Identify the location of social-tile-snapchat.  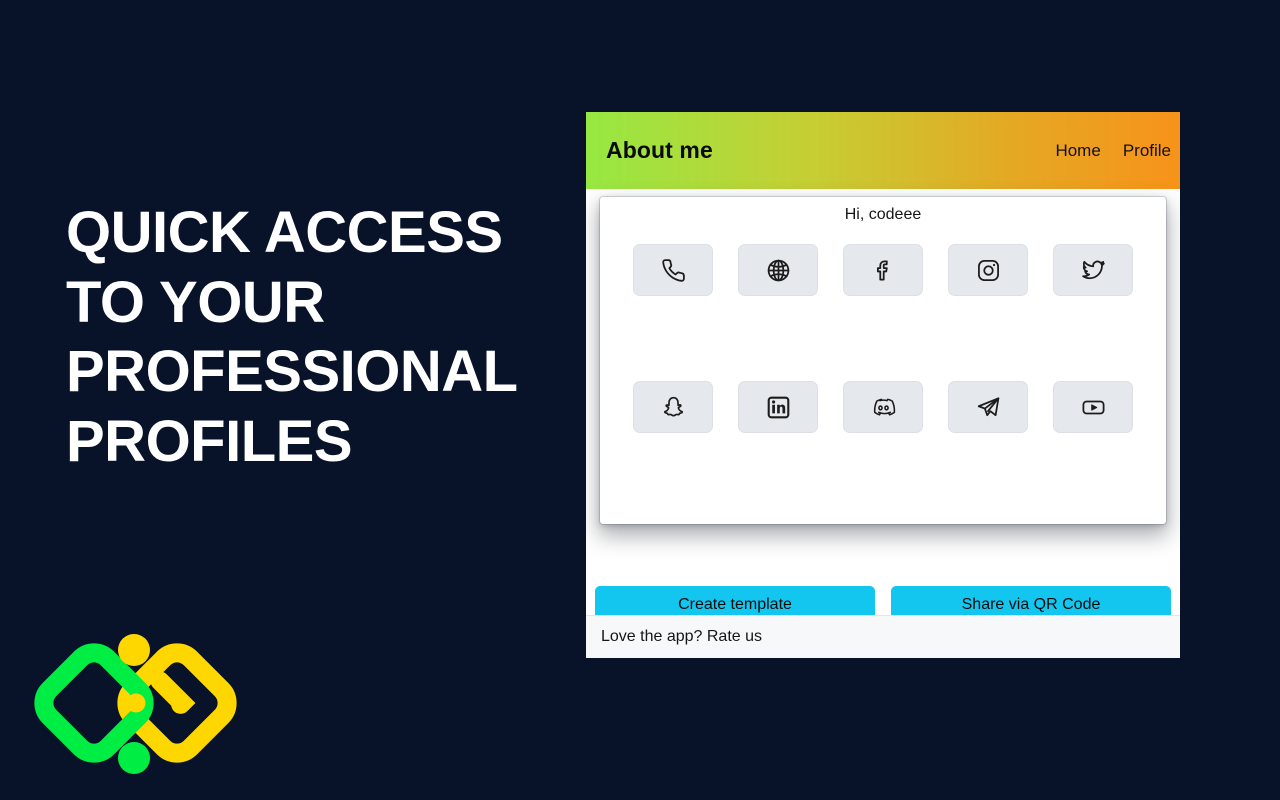
(673, 407).